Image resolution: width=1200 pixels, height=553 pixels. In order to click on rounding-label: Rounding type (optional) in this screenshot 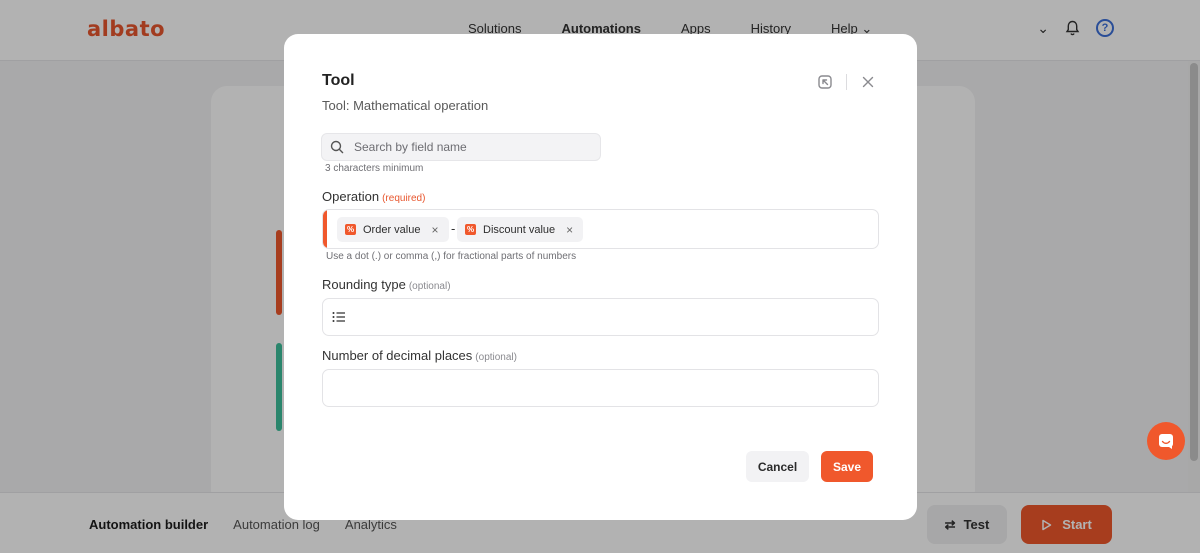, I will do `click(386, 284)`.